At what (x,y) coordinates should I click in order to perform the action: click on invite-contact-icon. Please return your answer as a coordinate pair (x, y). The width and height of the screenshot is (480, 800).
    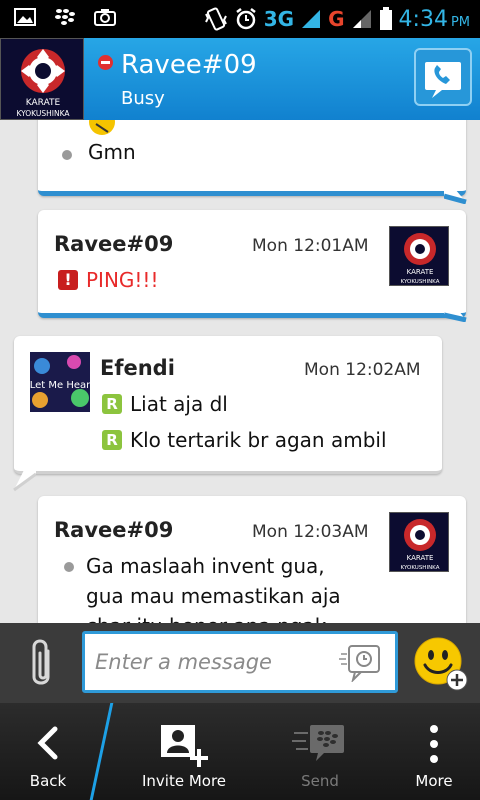
    Looking at the image, I should click on (184, 746).